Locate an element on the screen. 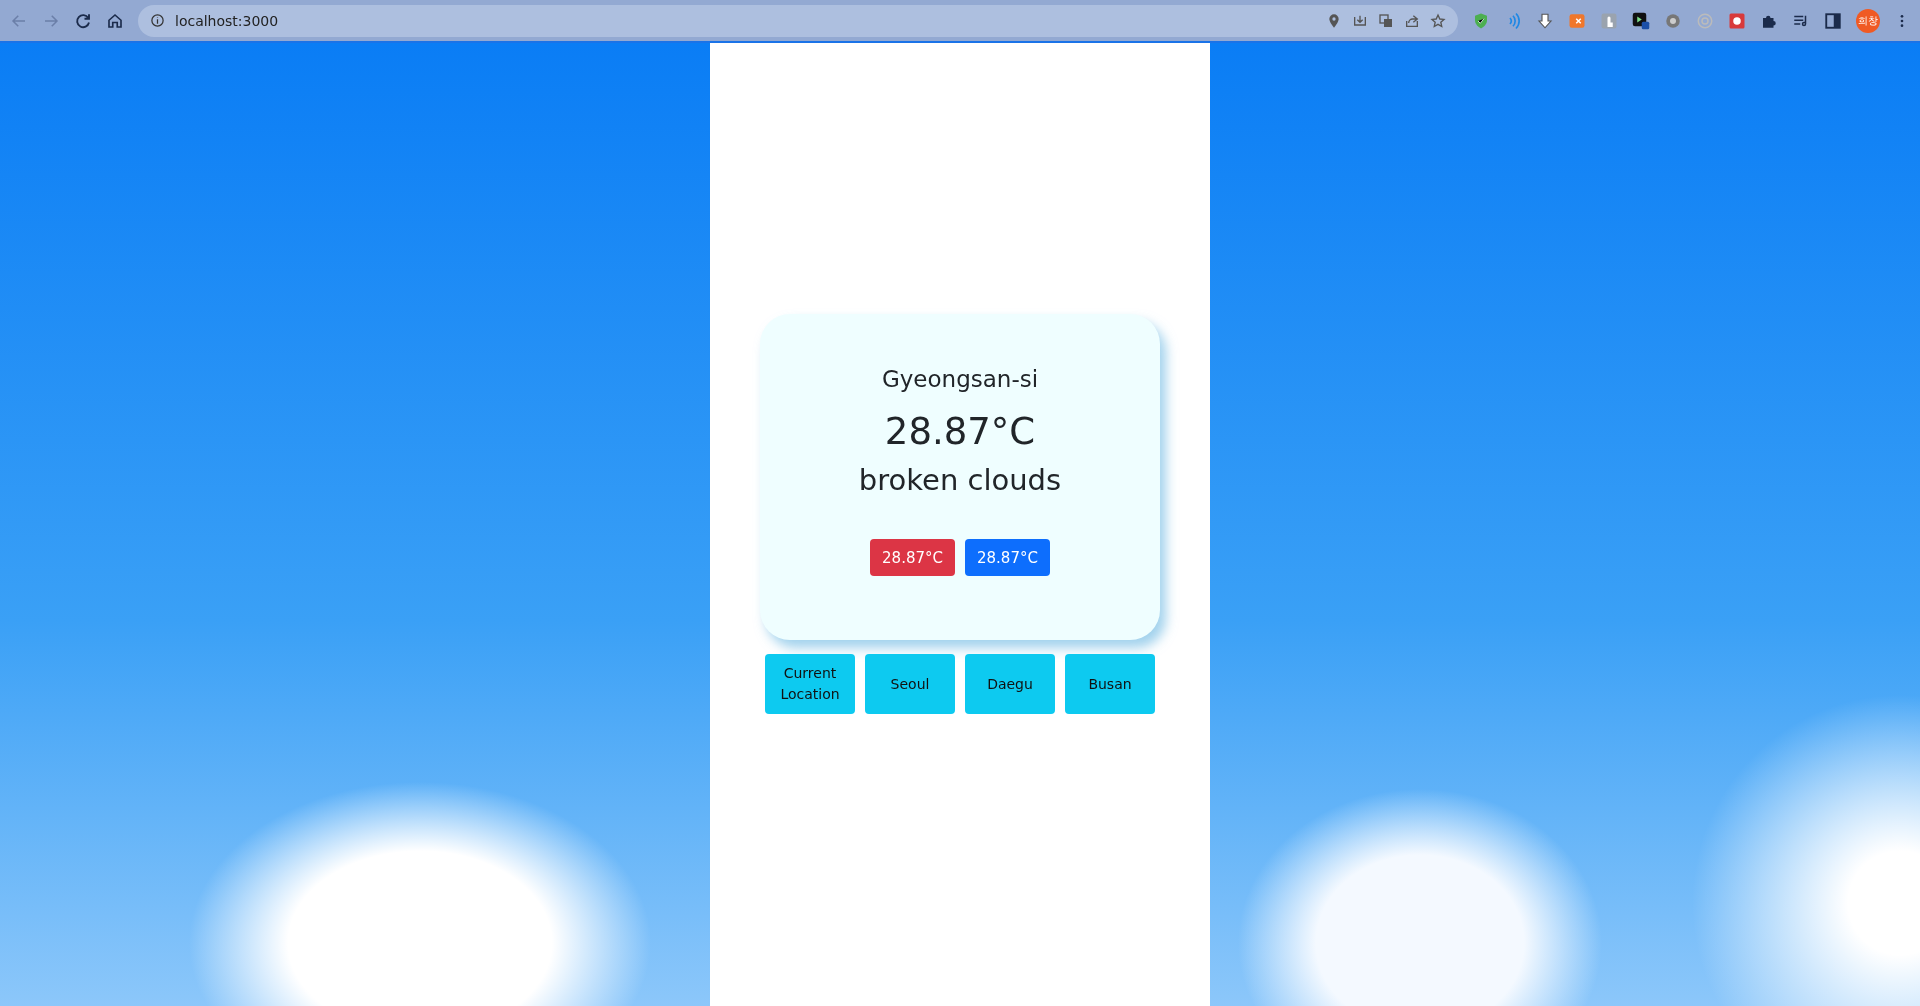 Image resolution: width=1920 pixels, height=1006 pixels. city-button: Current Location is located at coordinates (810, 684).